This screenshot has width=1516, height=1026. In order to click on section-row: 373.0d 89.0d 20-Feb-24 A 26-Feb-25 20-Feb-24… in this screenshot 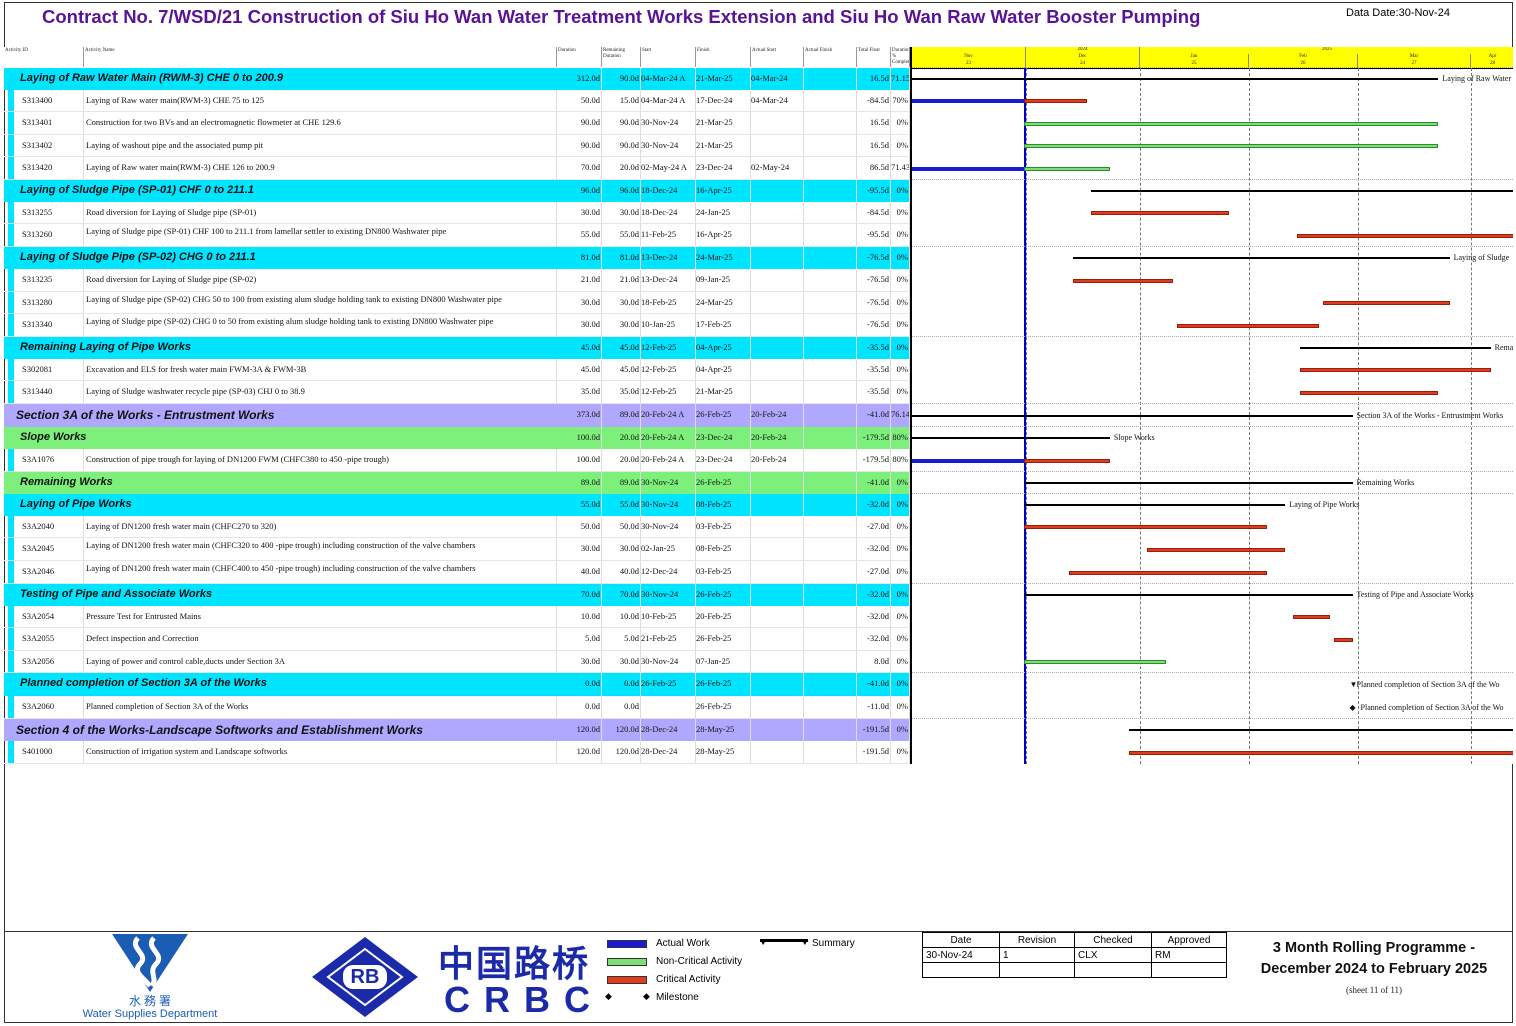, I will do `click(457, 415)`.